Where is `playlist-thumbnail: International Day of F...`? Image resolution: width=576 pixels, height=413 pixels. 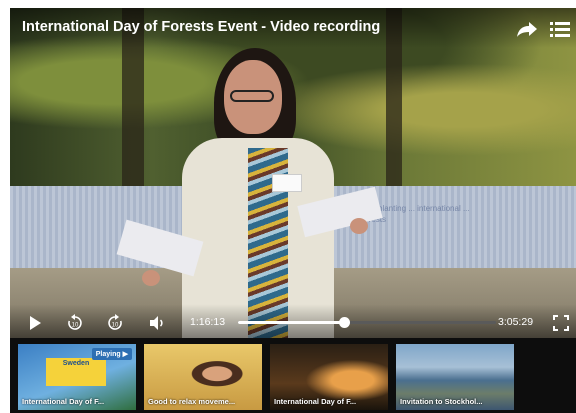
playlist-thumbnail: International Day of F... is located at coordinates (329, 377).